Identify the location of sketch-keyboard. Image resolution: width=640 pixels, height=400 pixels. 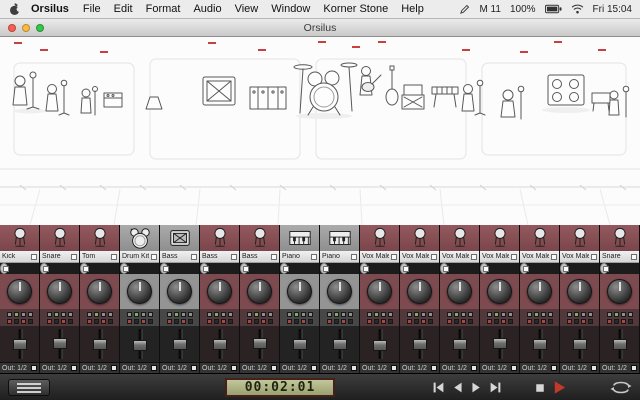
(445, 97).